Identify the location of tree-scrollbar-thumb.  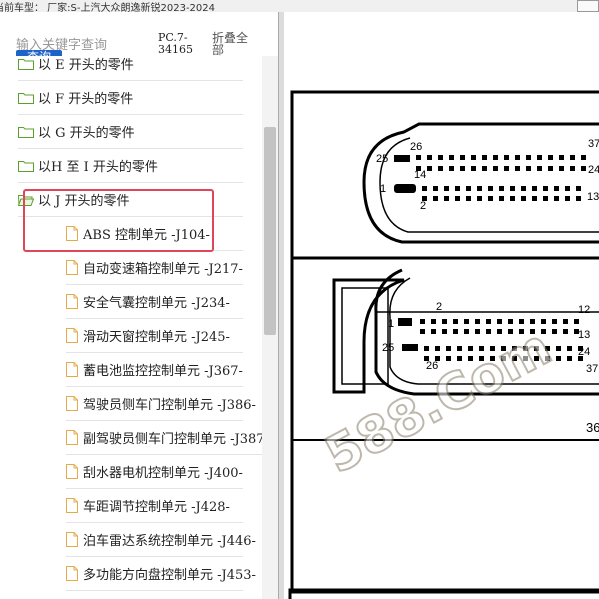
(270, 231).